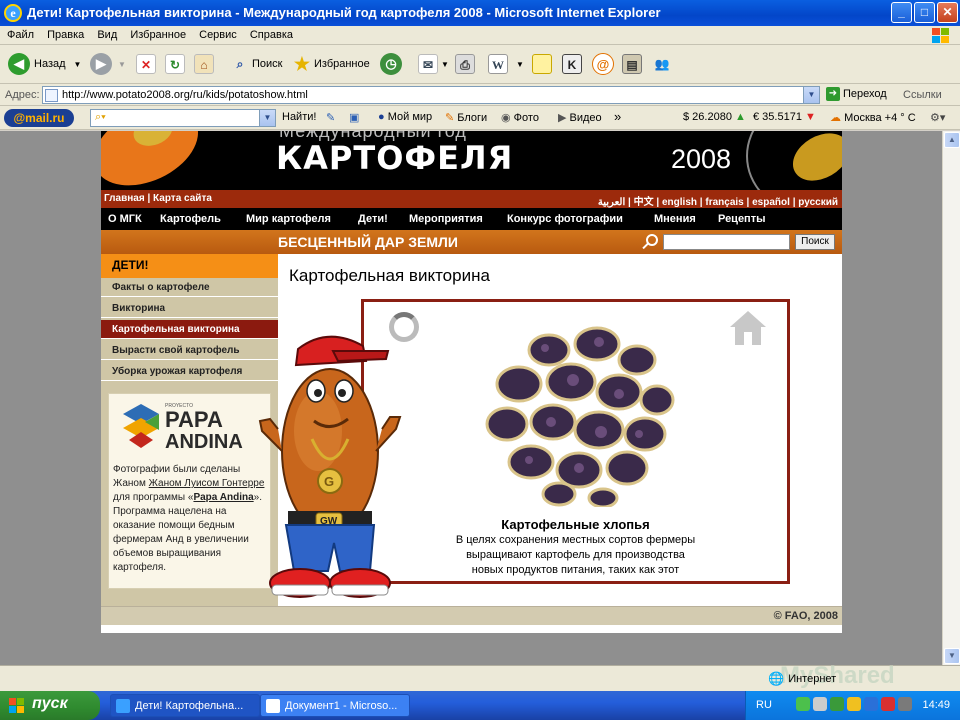 This screenshot has height=720, width=960. I want to click on sidebar-item-quiz: Викторина, so click(189, 308).